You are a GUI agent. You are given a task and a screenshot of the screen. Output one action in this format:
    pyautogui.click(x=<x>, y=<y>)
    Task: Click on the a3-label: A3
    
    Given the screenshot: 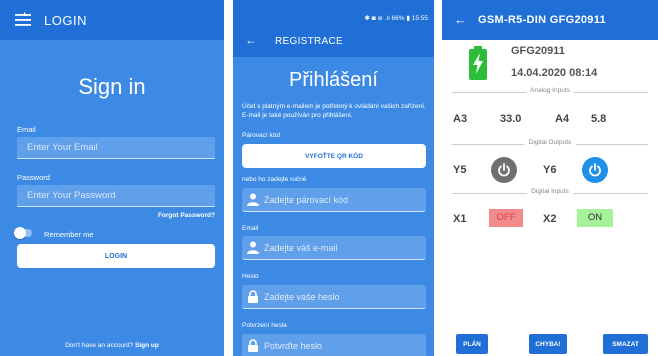 What is the action you would take?
    pyautogui.click(x=460, y=119)
    